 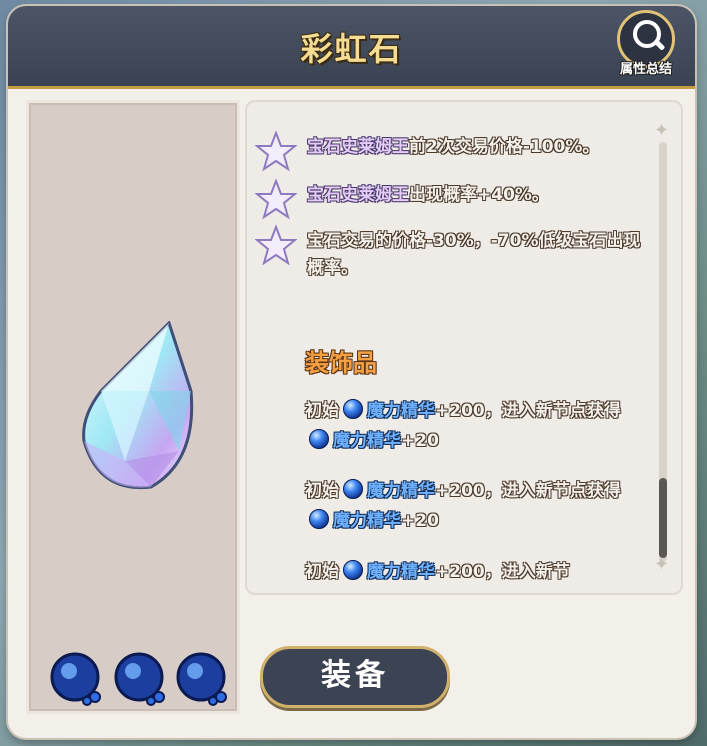 What do you see at coordinates (661, 130) in the screenshot?
I see `scroll-up-icon: ✦` at bounding box center [661, 130].